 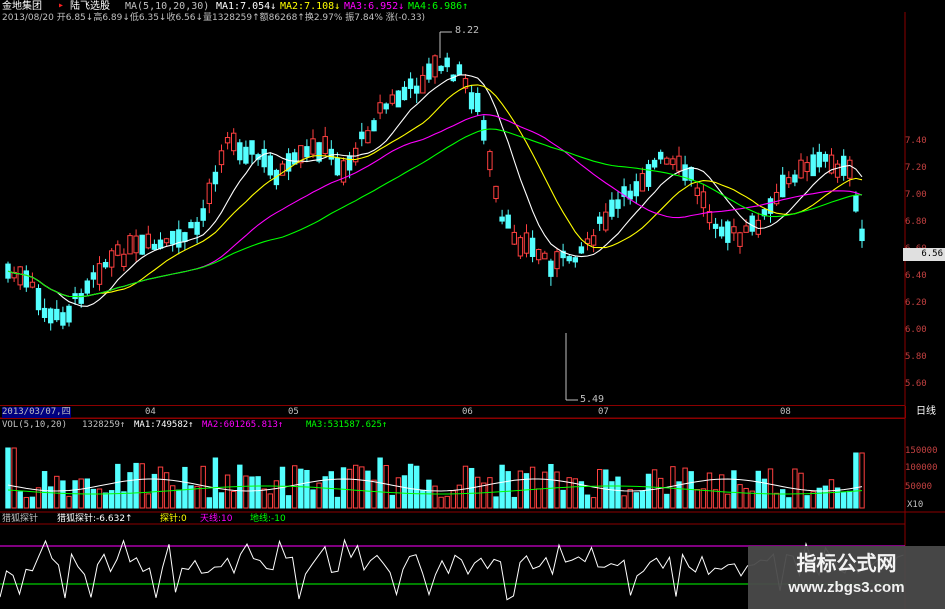 I want to click on period-button: 日线, so click(x=925, y=412).